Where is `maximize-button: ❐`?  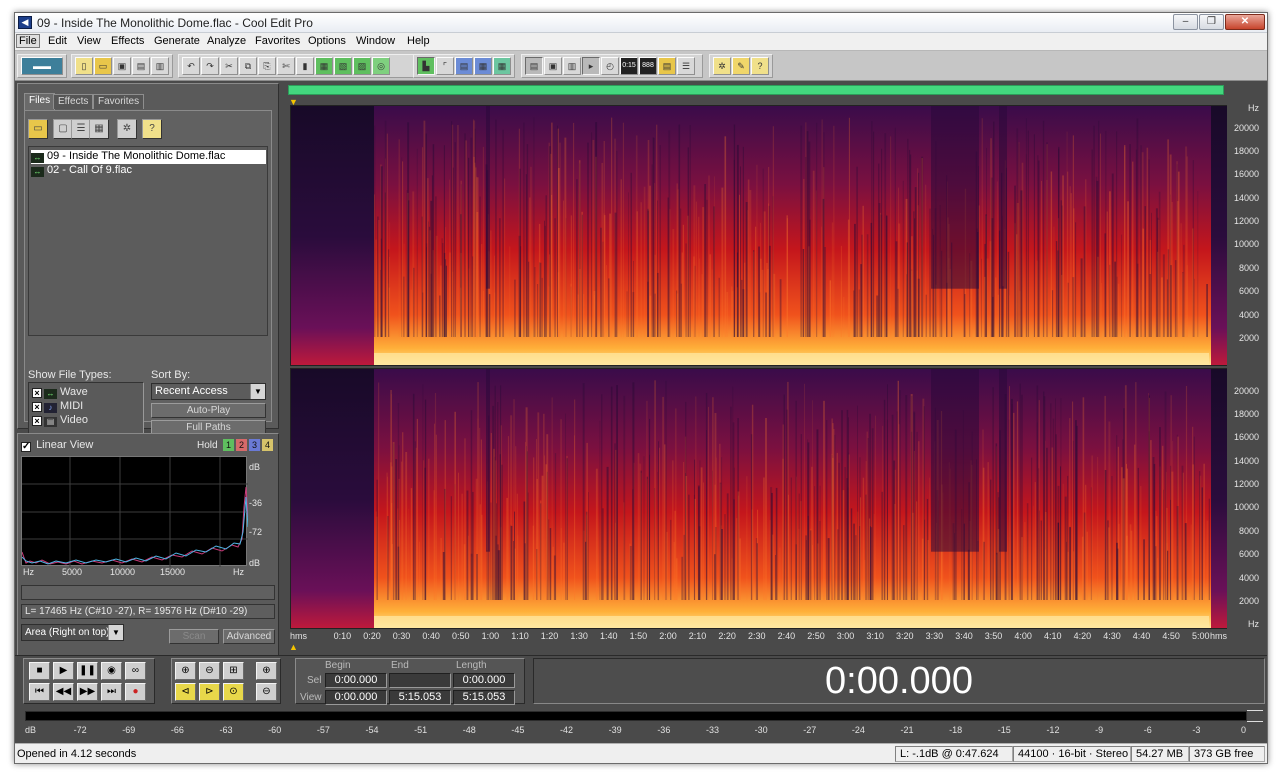
maximize-button: ❐ is located at coordinates (1211, 22).